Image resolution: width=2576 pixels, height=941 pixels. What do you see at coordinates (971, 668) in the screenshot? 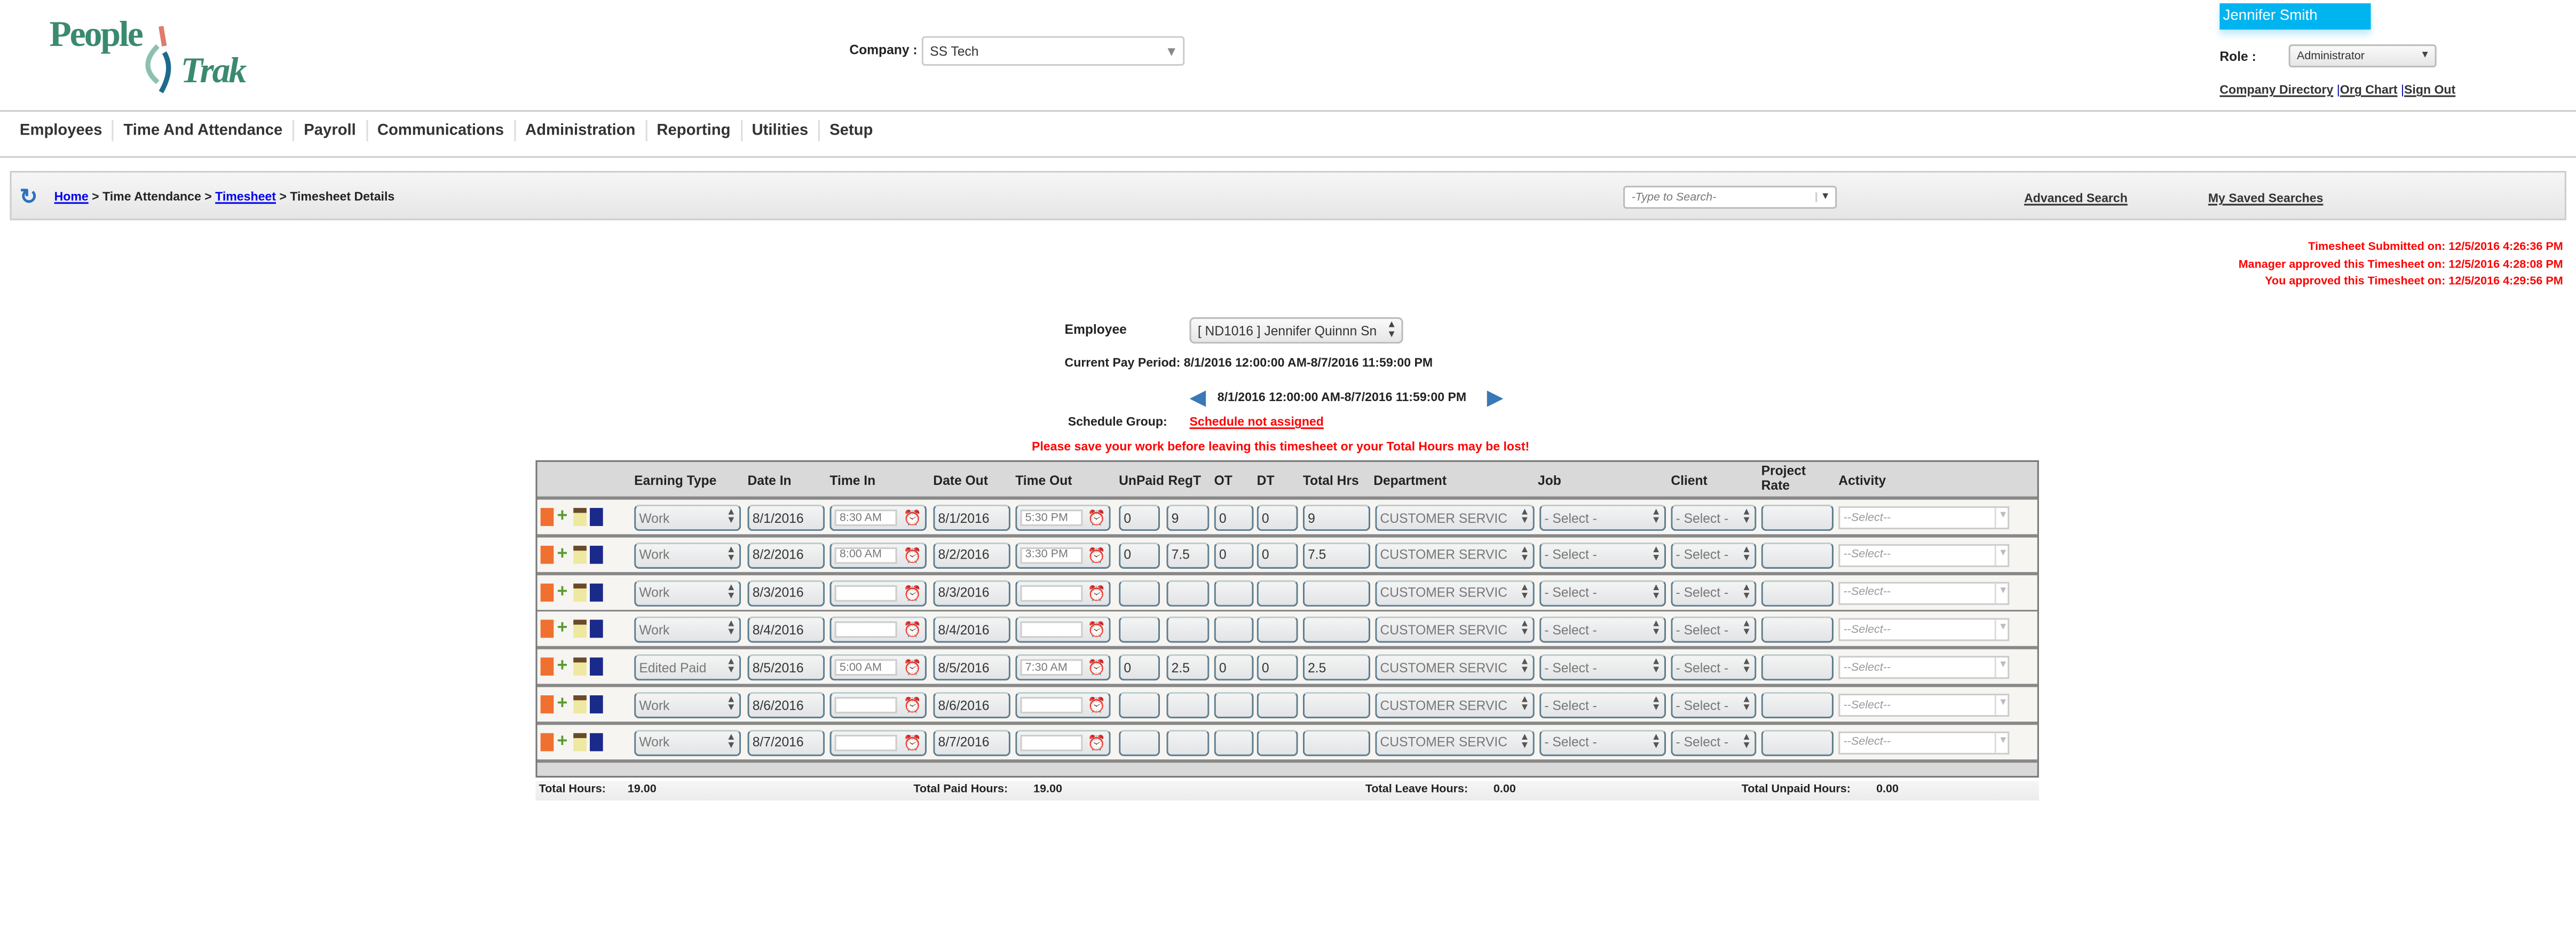
I see `date-out-field: 8/5/2016` at bounding box center [971, 668].